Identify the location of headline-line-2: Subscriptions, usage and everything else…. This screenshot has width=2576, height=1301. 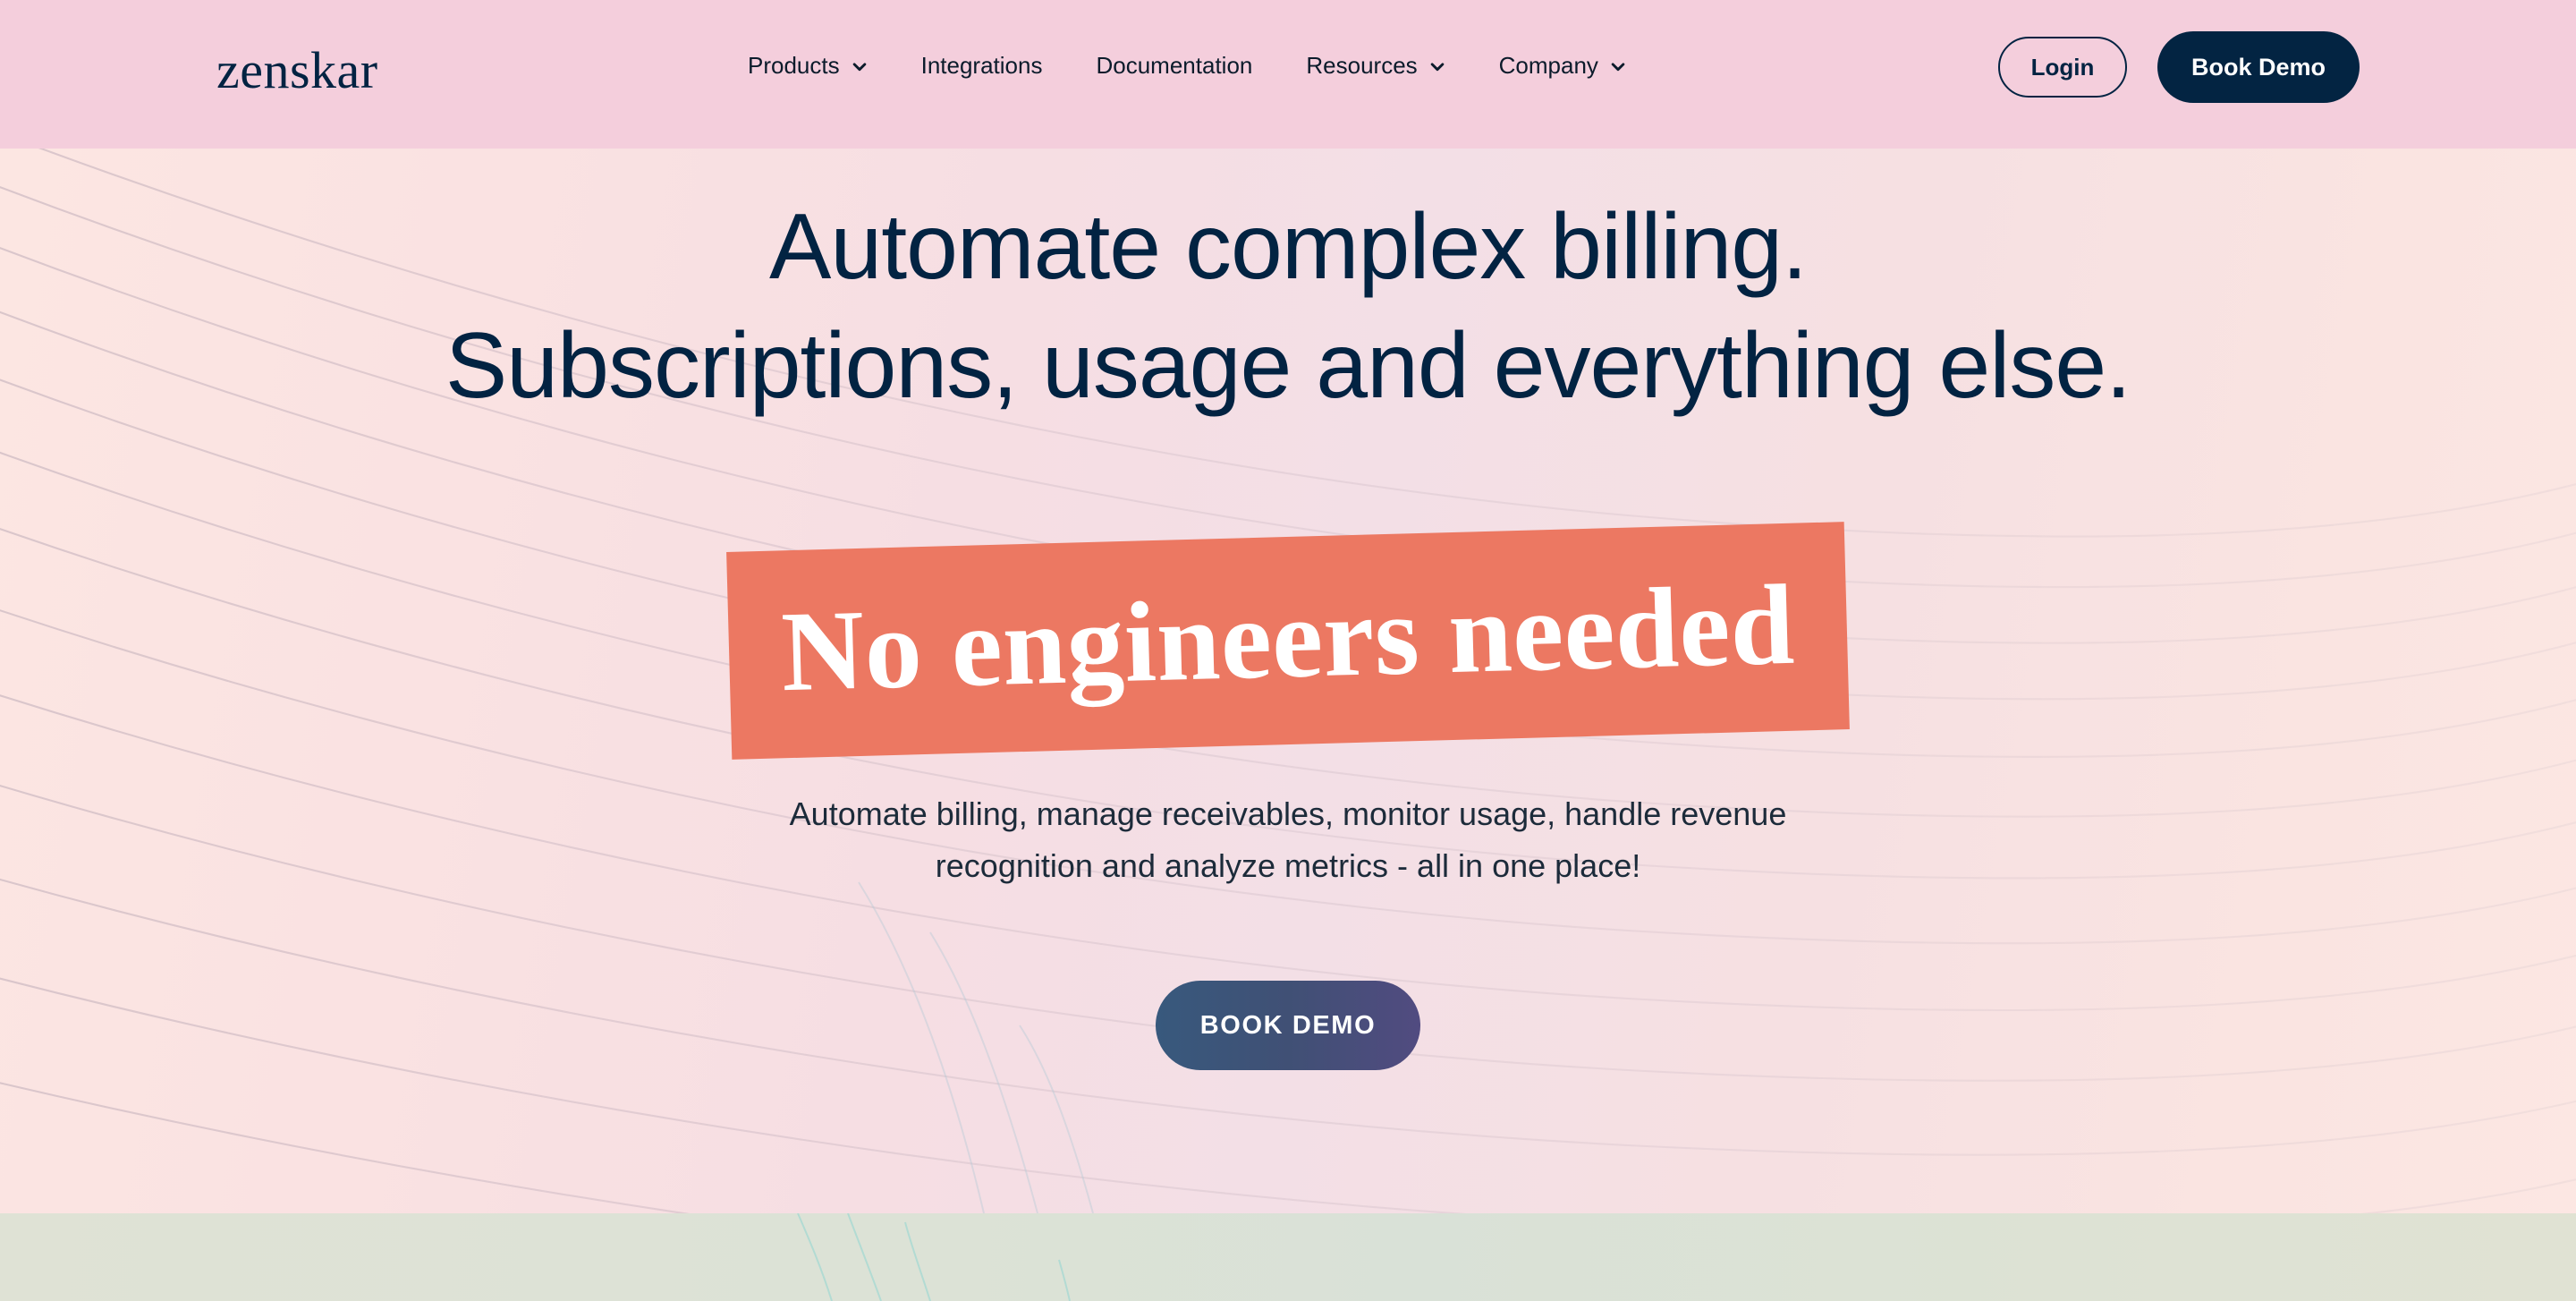
(1288, 366).